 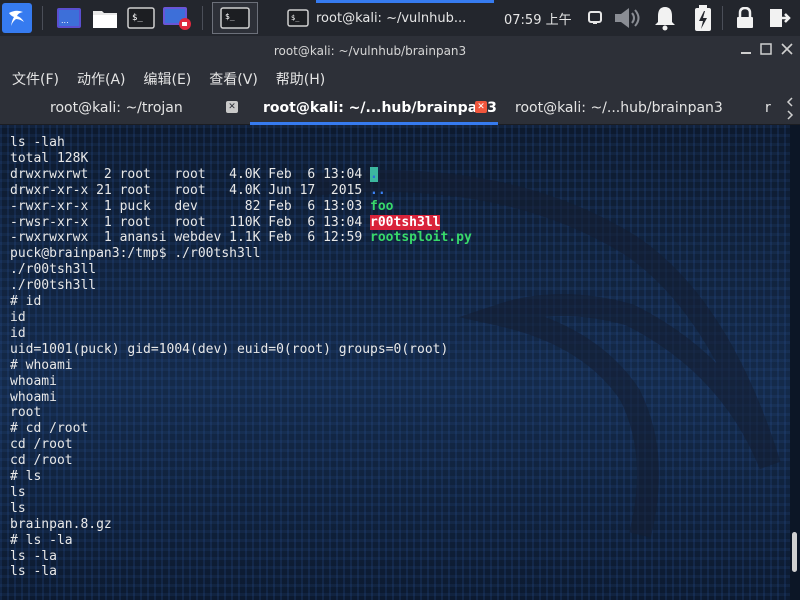 I want to click on menu-edit: 编辑(E), so click(x=168, y=79).